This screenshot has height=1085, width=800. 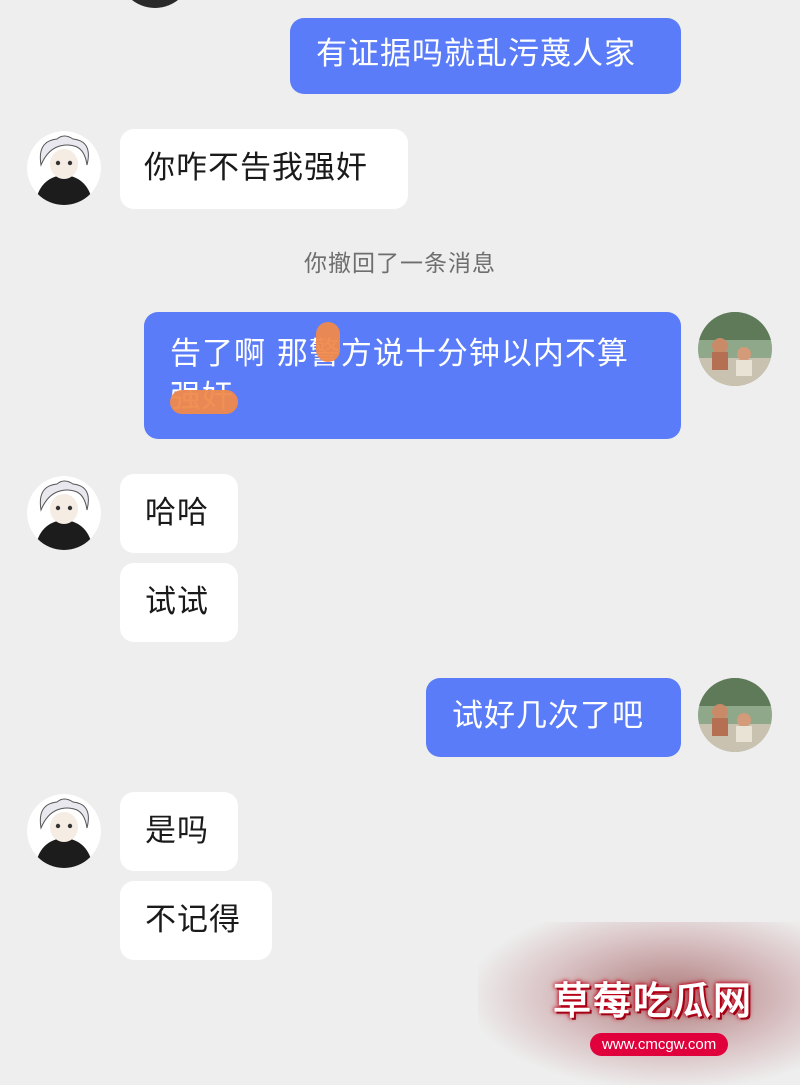 What do you see at coordinates (179, 602) in the screenshot?
I see `incoming-message: 试试` at bounding box center [179, 602].